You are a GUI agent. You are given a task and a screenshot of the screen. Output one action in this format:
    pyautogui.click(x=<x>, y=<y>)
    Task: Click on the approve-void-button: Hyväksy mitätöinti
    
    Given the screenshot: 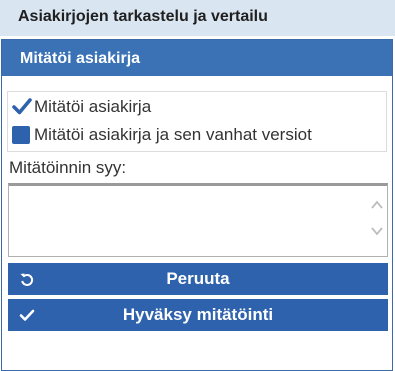 What is the action you would take?
    pyautogui.click(x=198, y=315)
    